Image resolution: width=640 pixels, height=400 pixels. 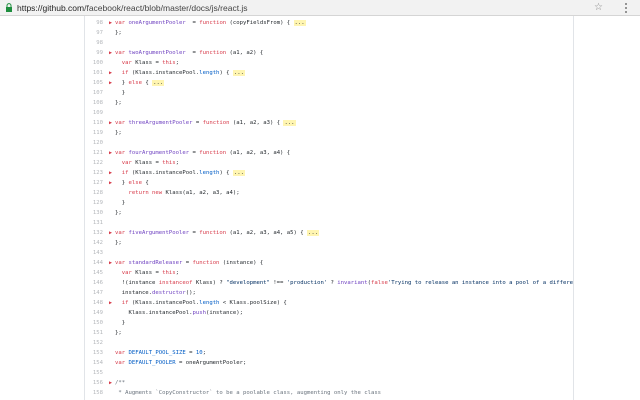 What do you see at coordinates (118, 33) in the screenshot?
I see `code-text: };` at bounding box center [118, 33].